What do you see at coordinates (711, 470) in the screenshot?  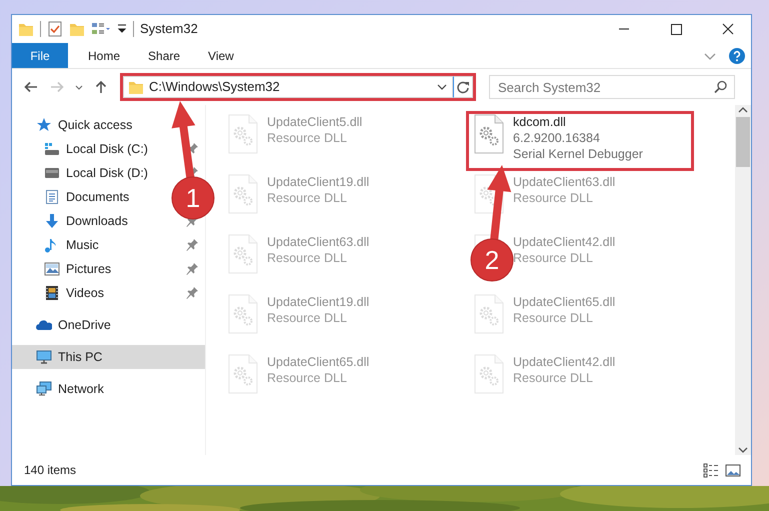 I see `details-view-icon` at bounding box center [711, 470].